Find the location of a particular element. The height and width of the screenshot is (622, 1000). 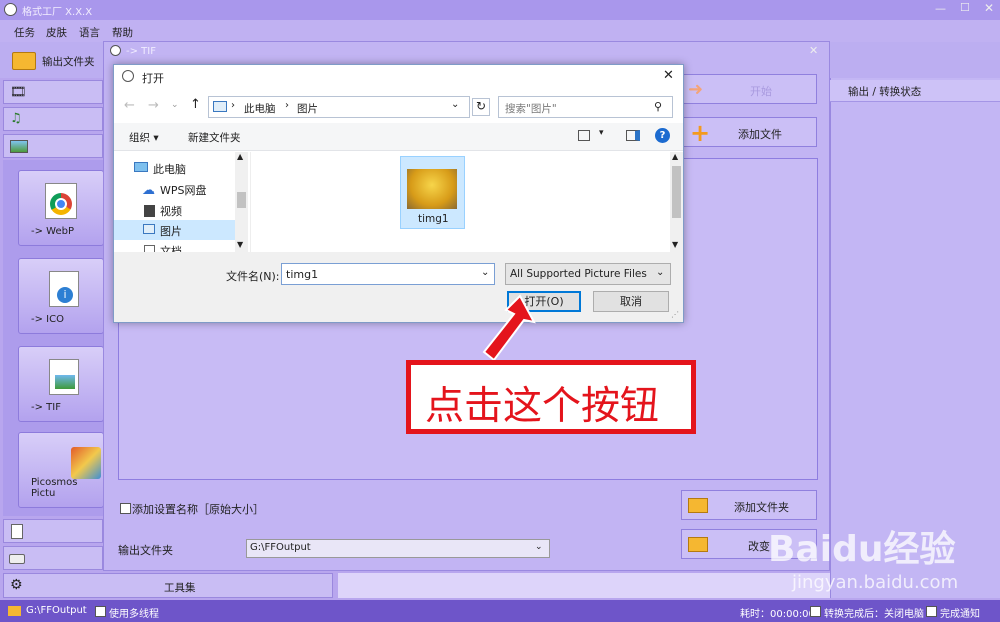

file-item-selected: timg1 is located at coordinates (432, 192).